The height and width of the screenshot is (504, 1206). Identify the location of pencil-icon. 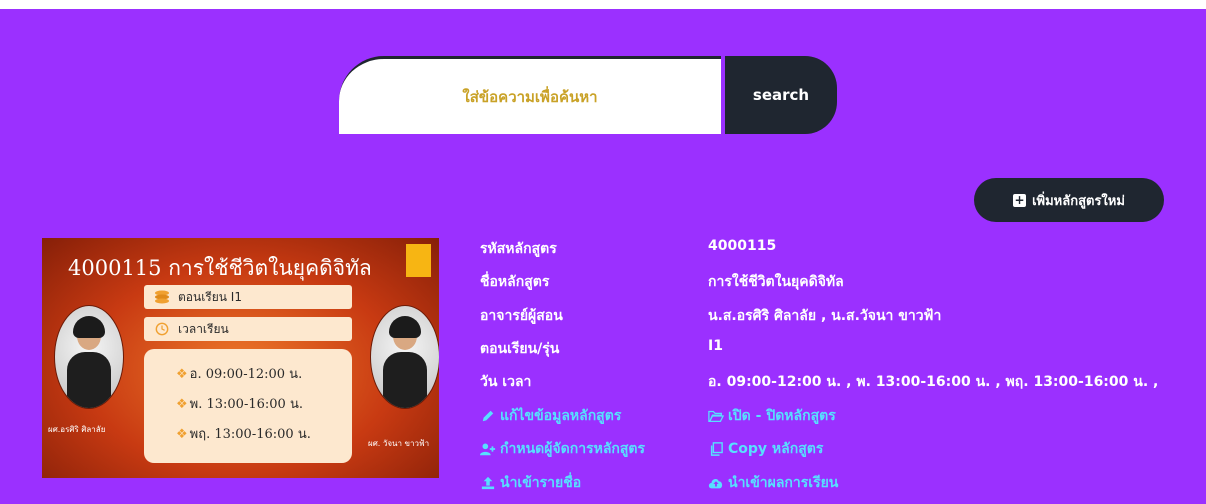
(488, 416).